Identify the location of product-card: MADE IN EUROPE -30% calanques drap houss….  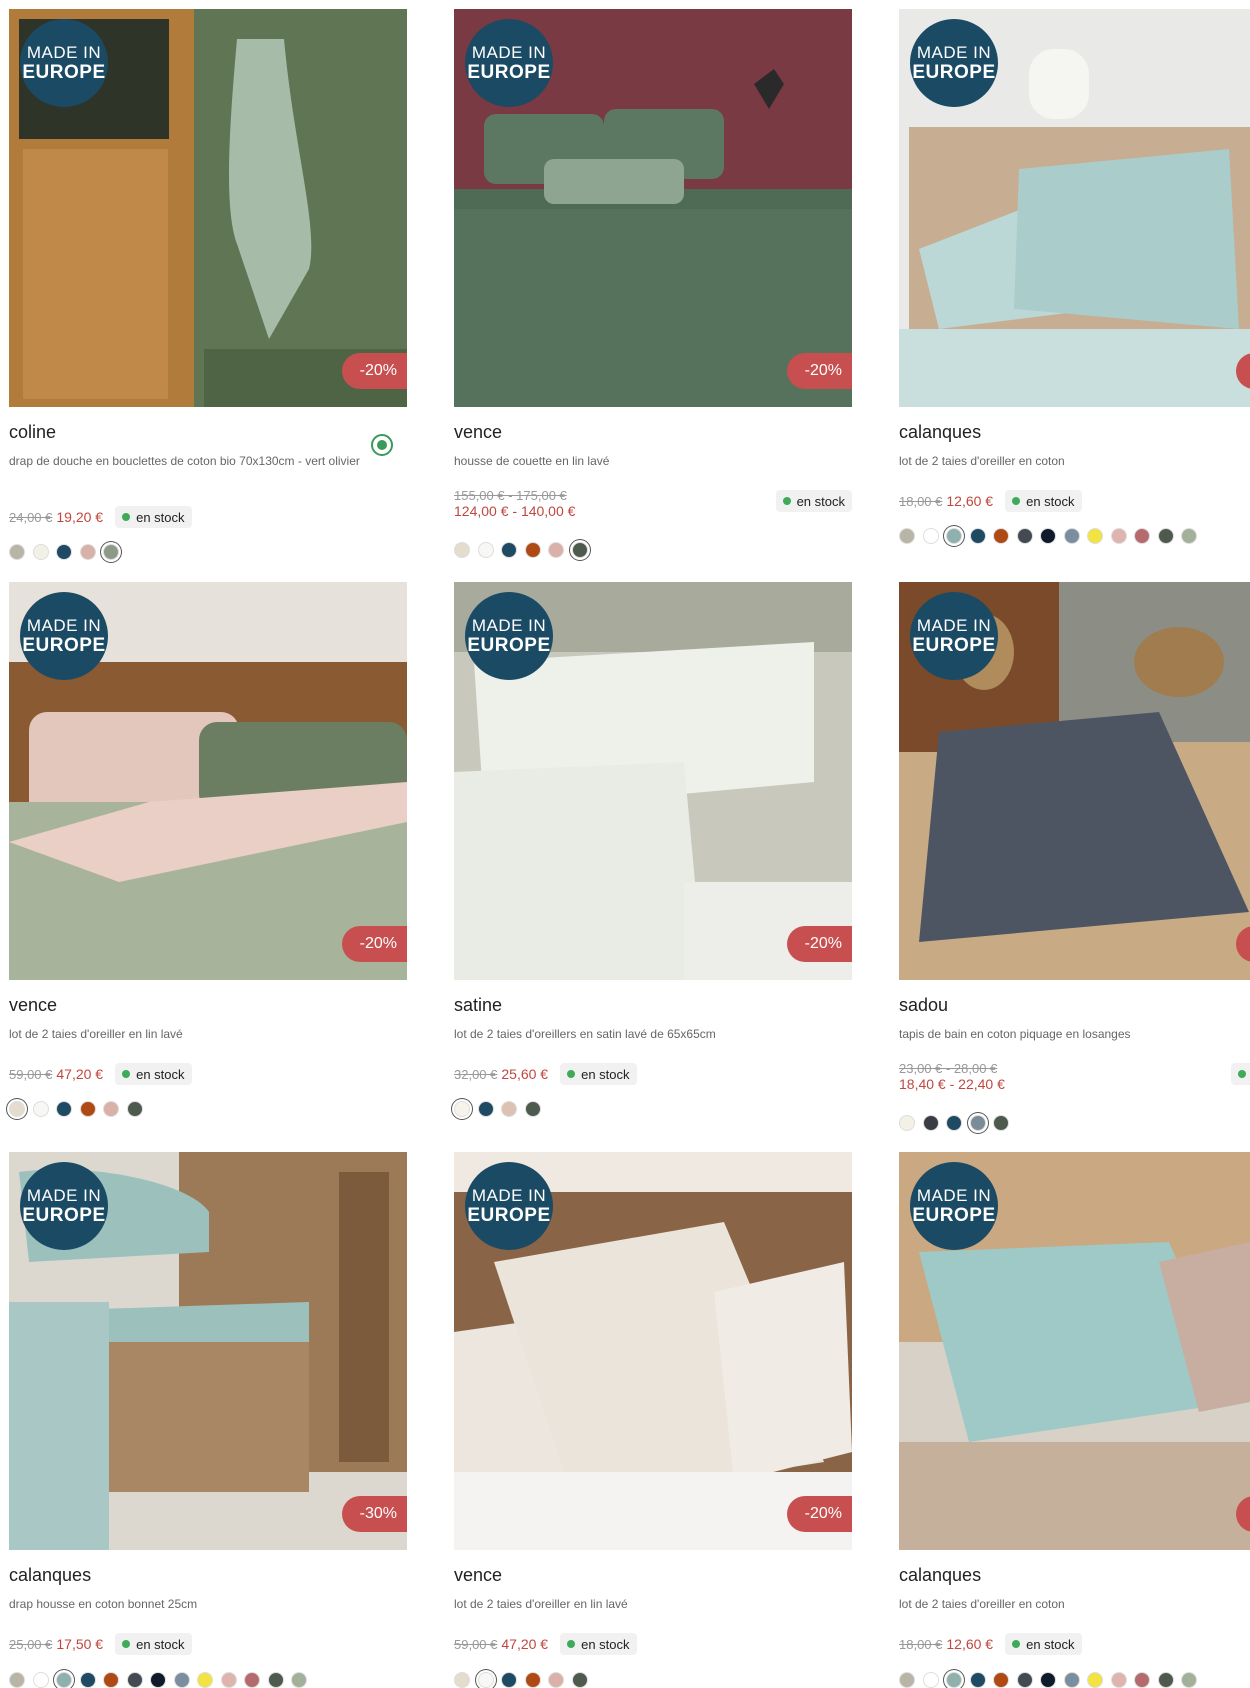
(208, 1420).